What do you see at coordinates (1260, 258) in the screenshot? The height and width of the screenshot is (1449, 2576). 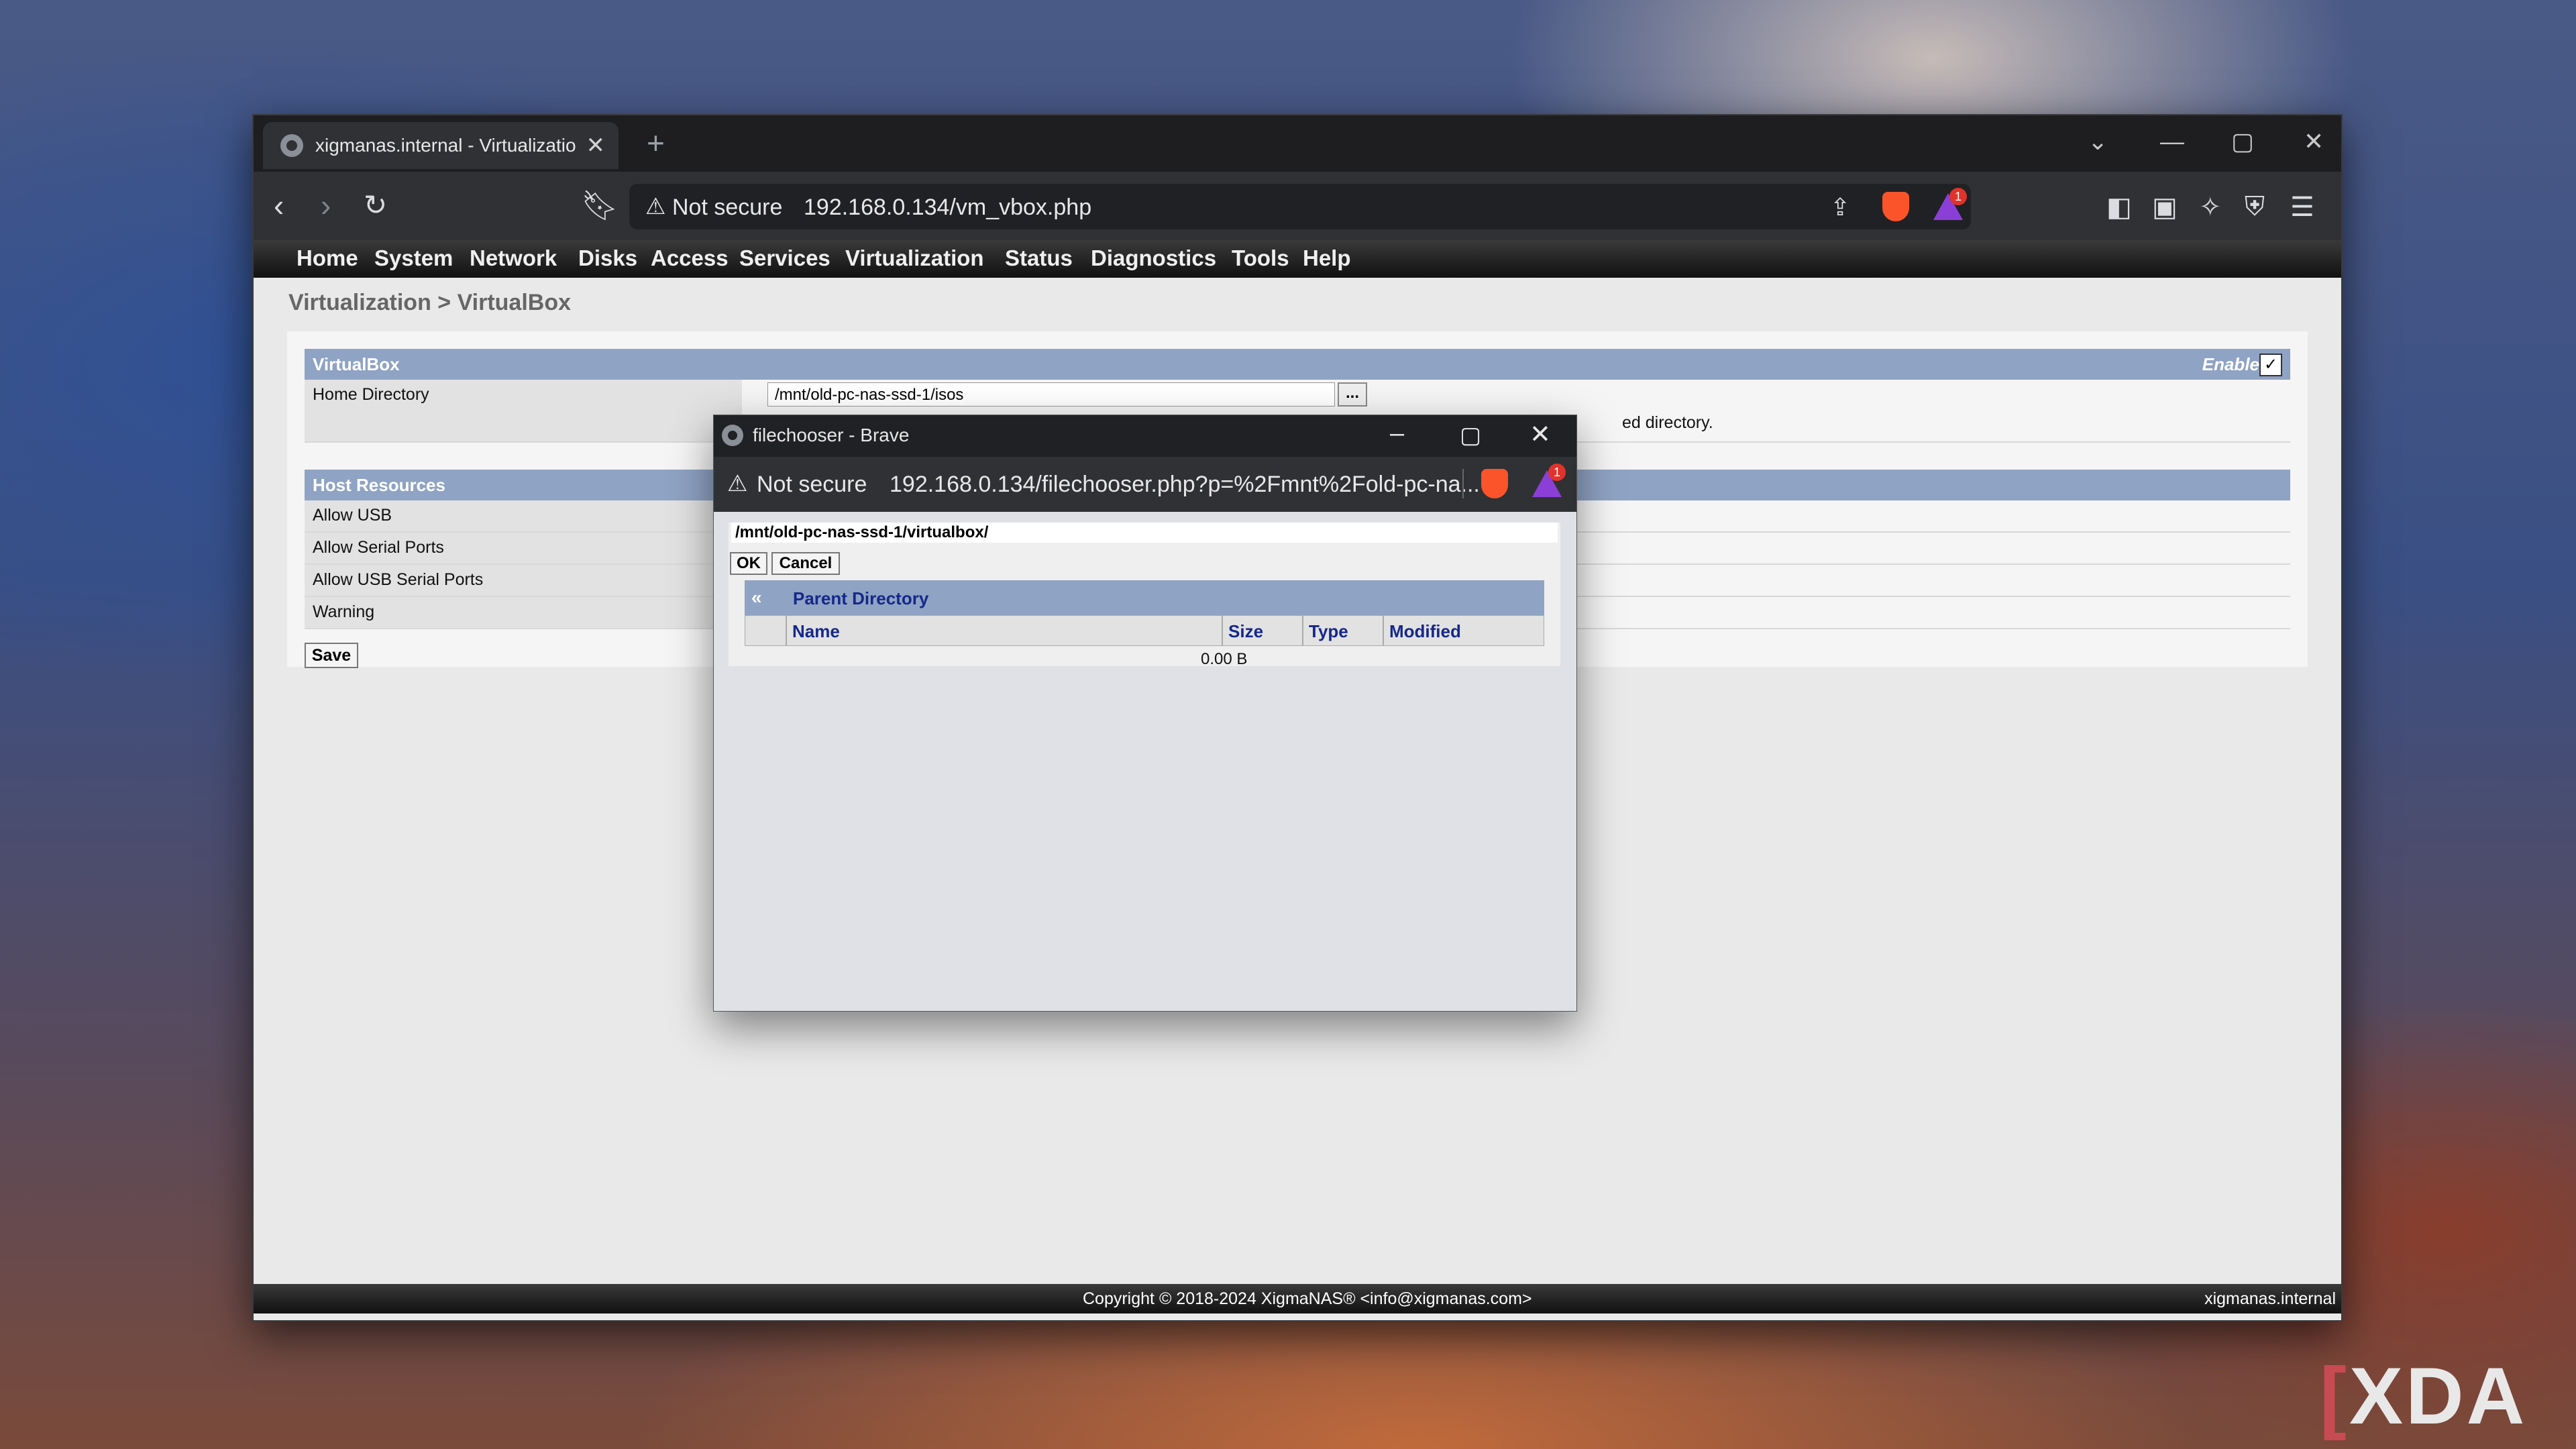 I see `menu-item-tools: Tools` at bounding box center [1260, 258].